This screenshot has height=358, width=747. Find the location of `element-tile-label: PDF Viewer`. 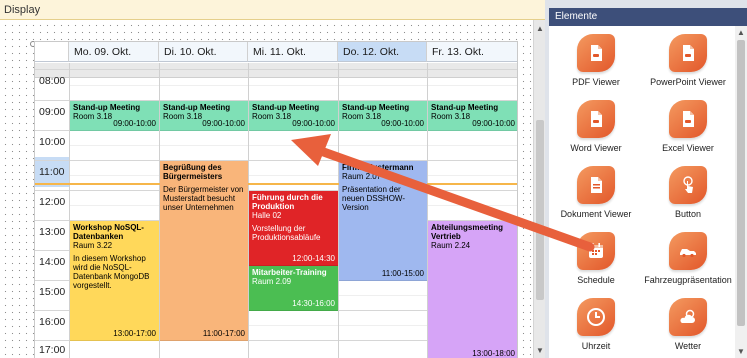

element-tile-label: PDF Viewer is located at coordinates (596, 82).